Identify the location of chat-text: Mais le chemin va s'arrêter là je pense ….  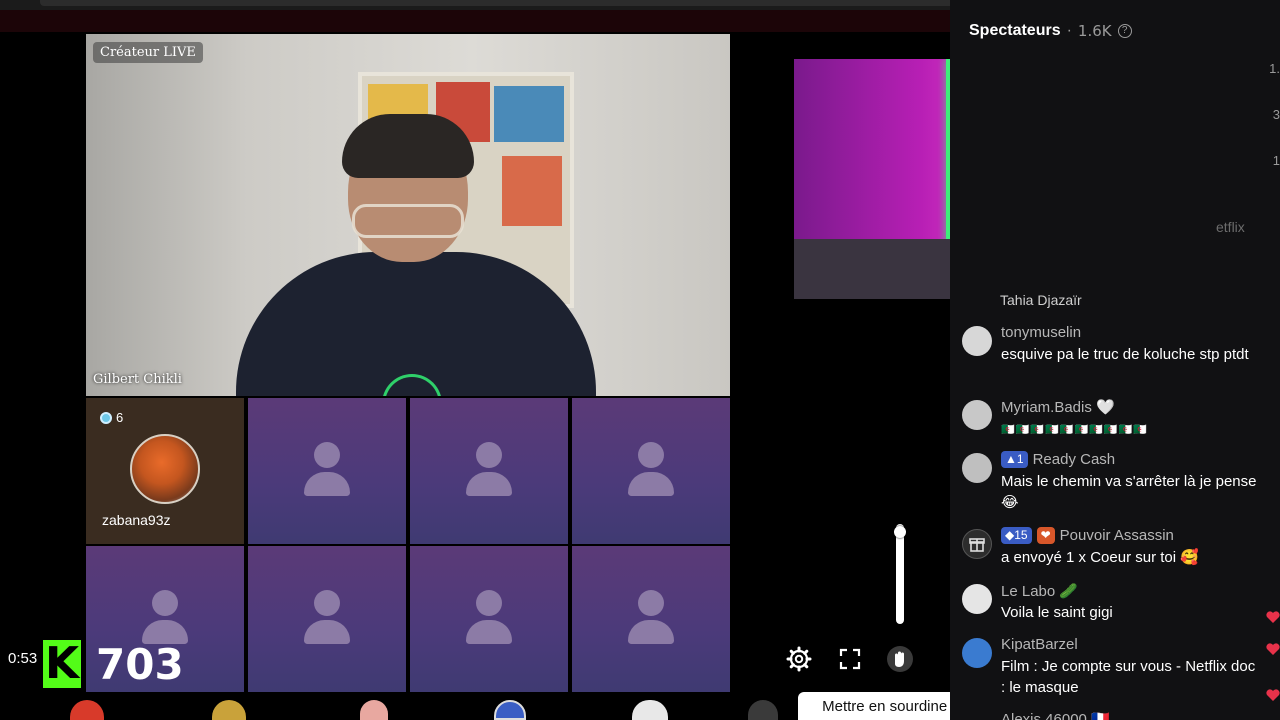
(1129, 492).